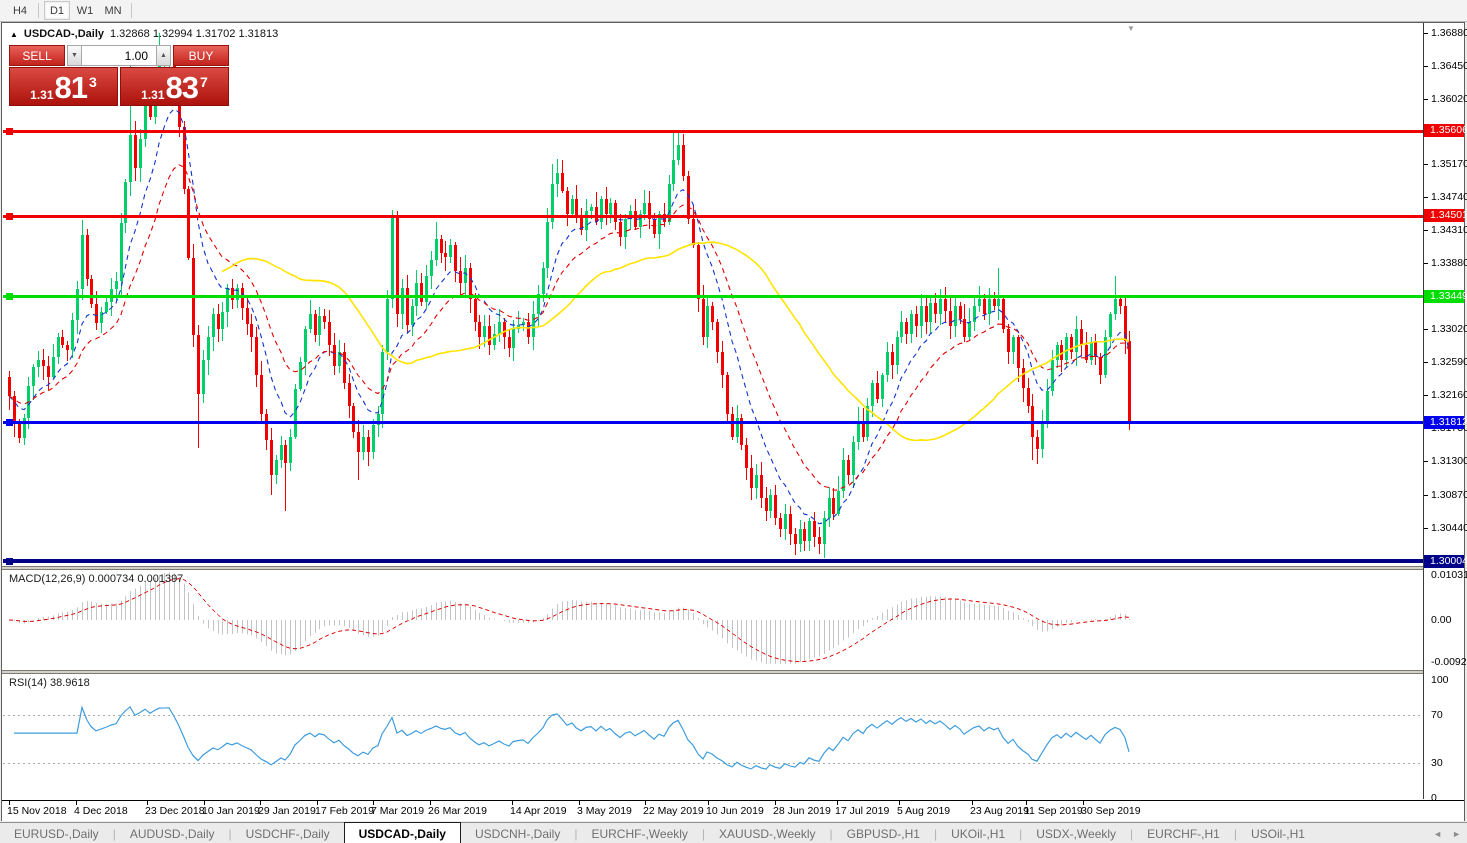  What do you see at coordinates (14, 34) in the screenshot?
I see `collapse-arrow-icon: ▲` at bounding box center [14, 34].